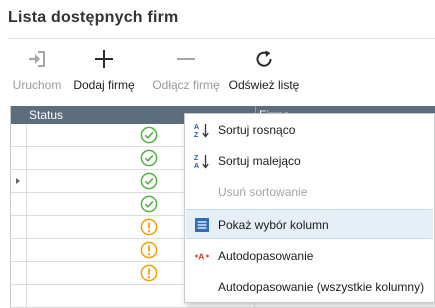 The image size is (435, 308). Describe the element at coordinates (309, 161) in the screenshot. I see `menu-item-sort-descending: Z A Sortuj malejąco` at that location.